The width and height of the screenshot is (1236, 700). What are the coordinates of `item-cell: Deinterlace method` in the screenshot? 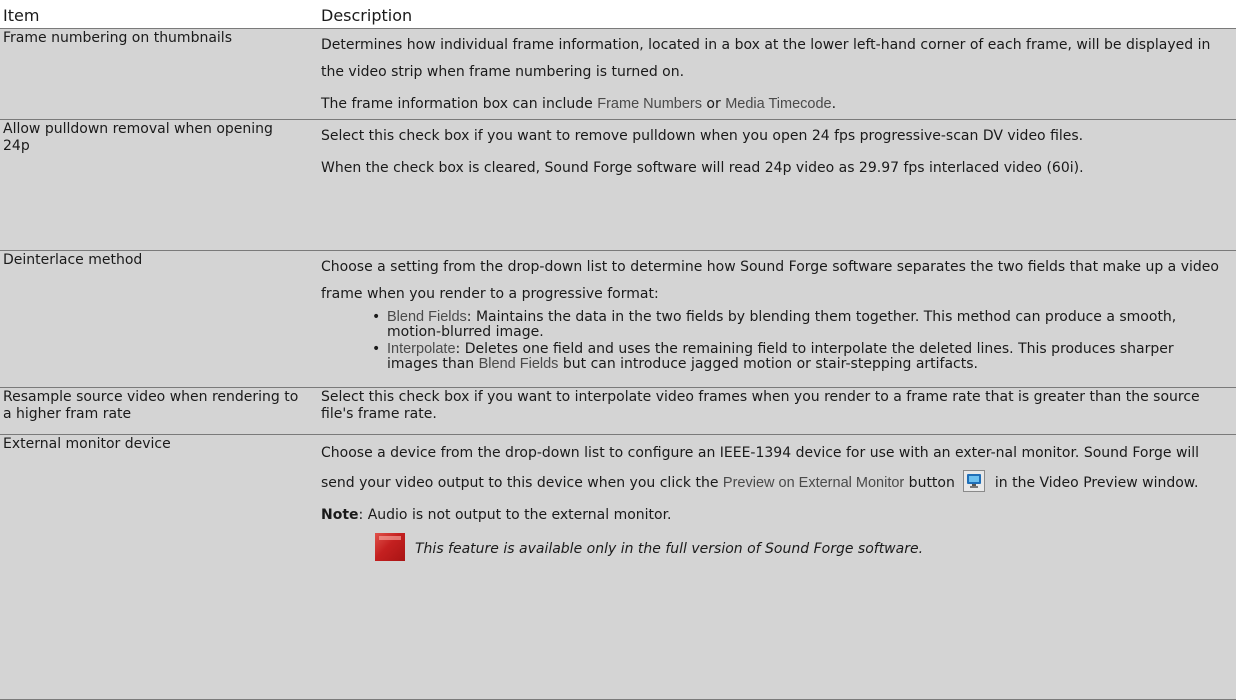 It's located at (73, 260).